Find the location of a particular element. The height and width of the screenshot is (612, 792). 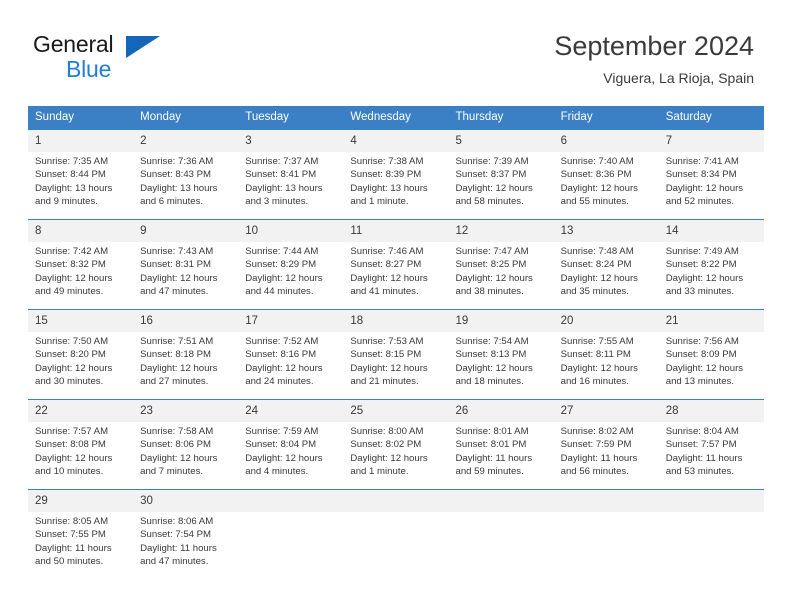

daylight-text-line2: and 59 minutes. is located at coordinates (489, 471).